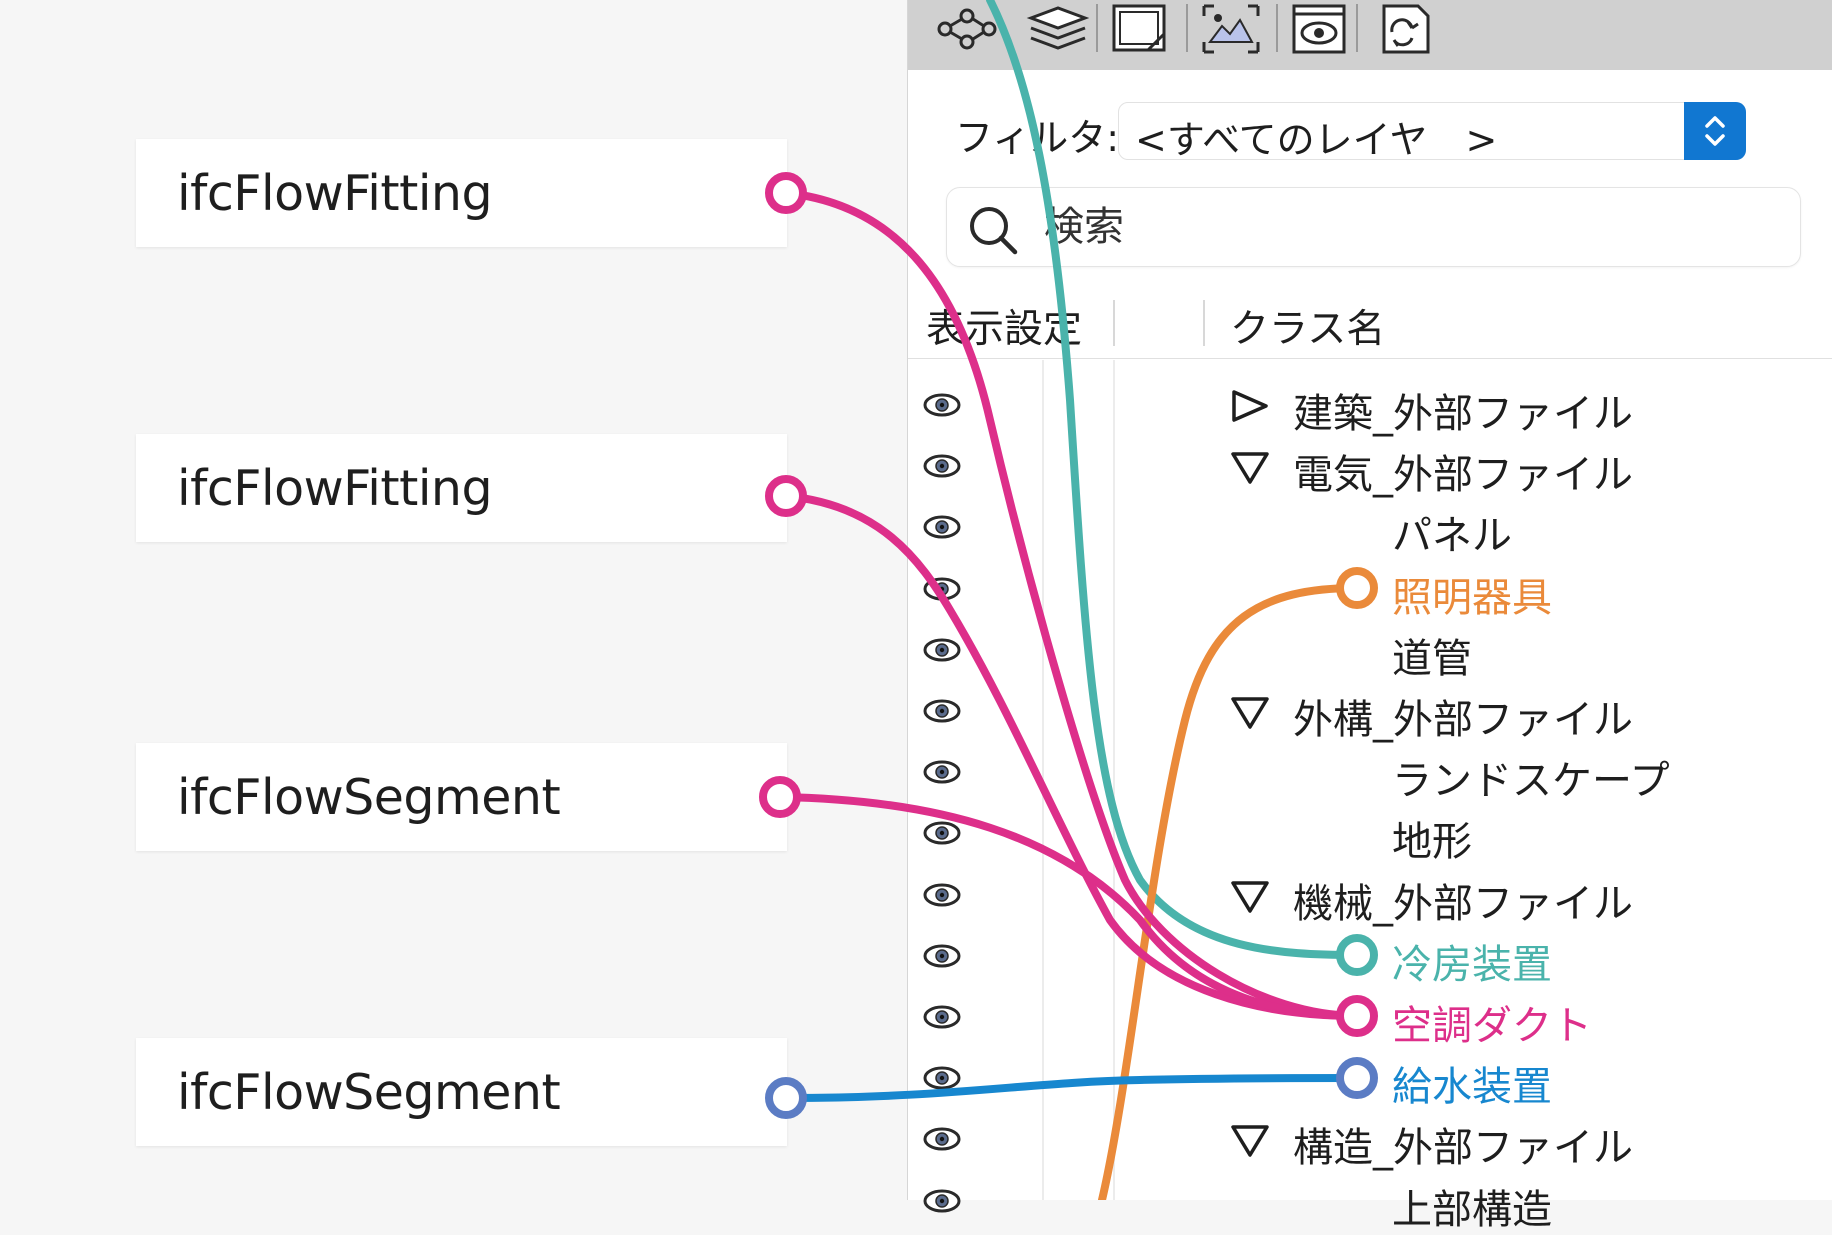  What do you see at coordinates (993, 232) in the screenshot?
I see `search-icon` at bounding box center [993, 232].